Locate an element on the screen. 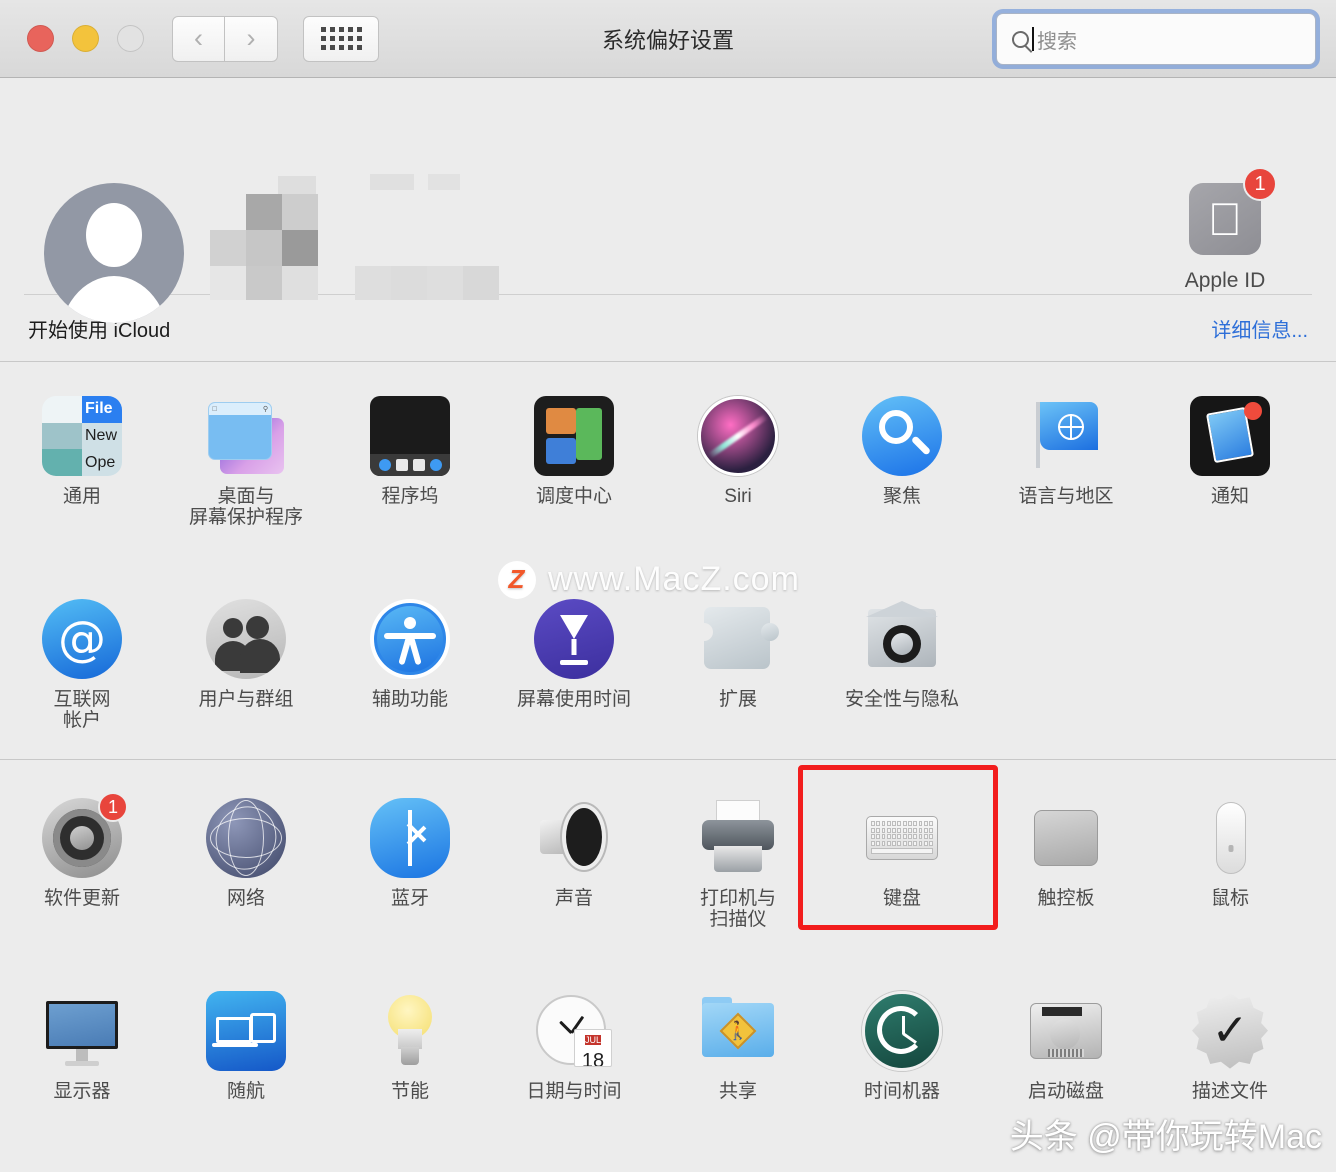 Image resolution: width=1336 pixels, height=1172 pixels. users-groups-icon is located at coordinates (246, 638).